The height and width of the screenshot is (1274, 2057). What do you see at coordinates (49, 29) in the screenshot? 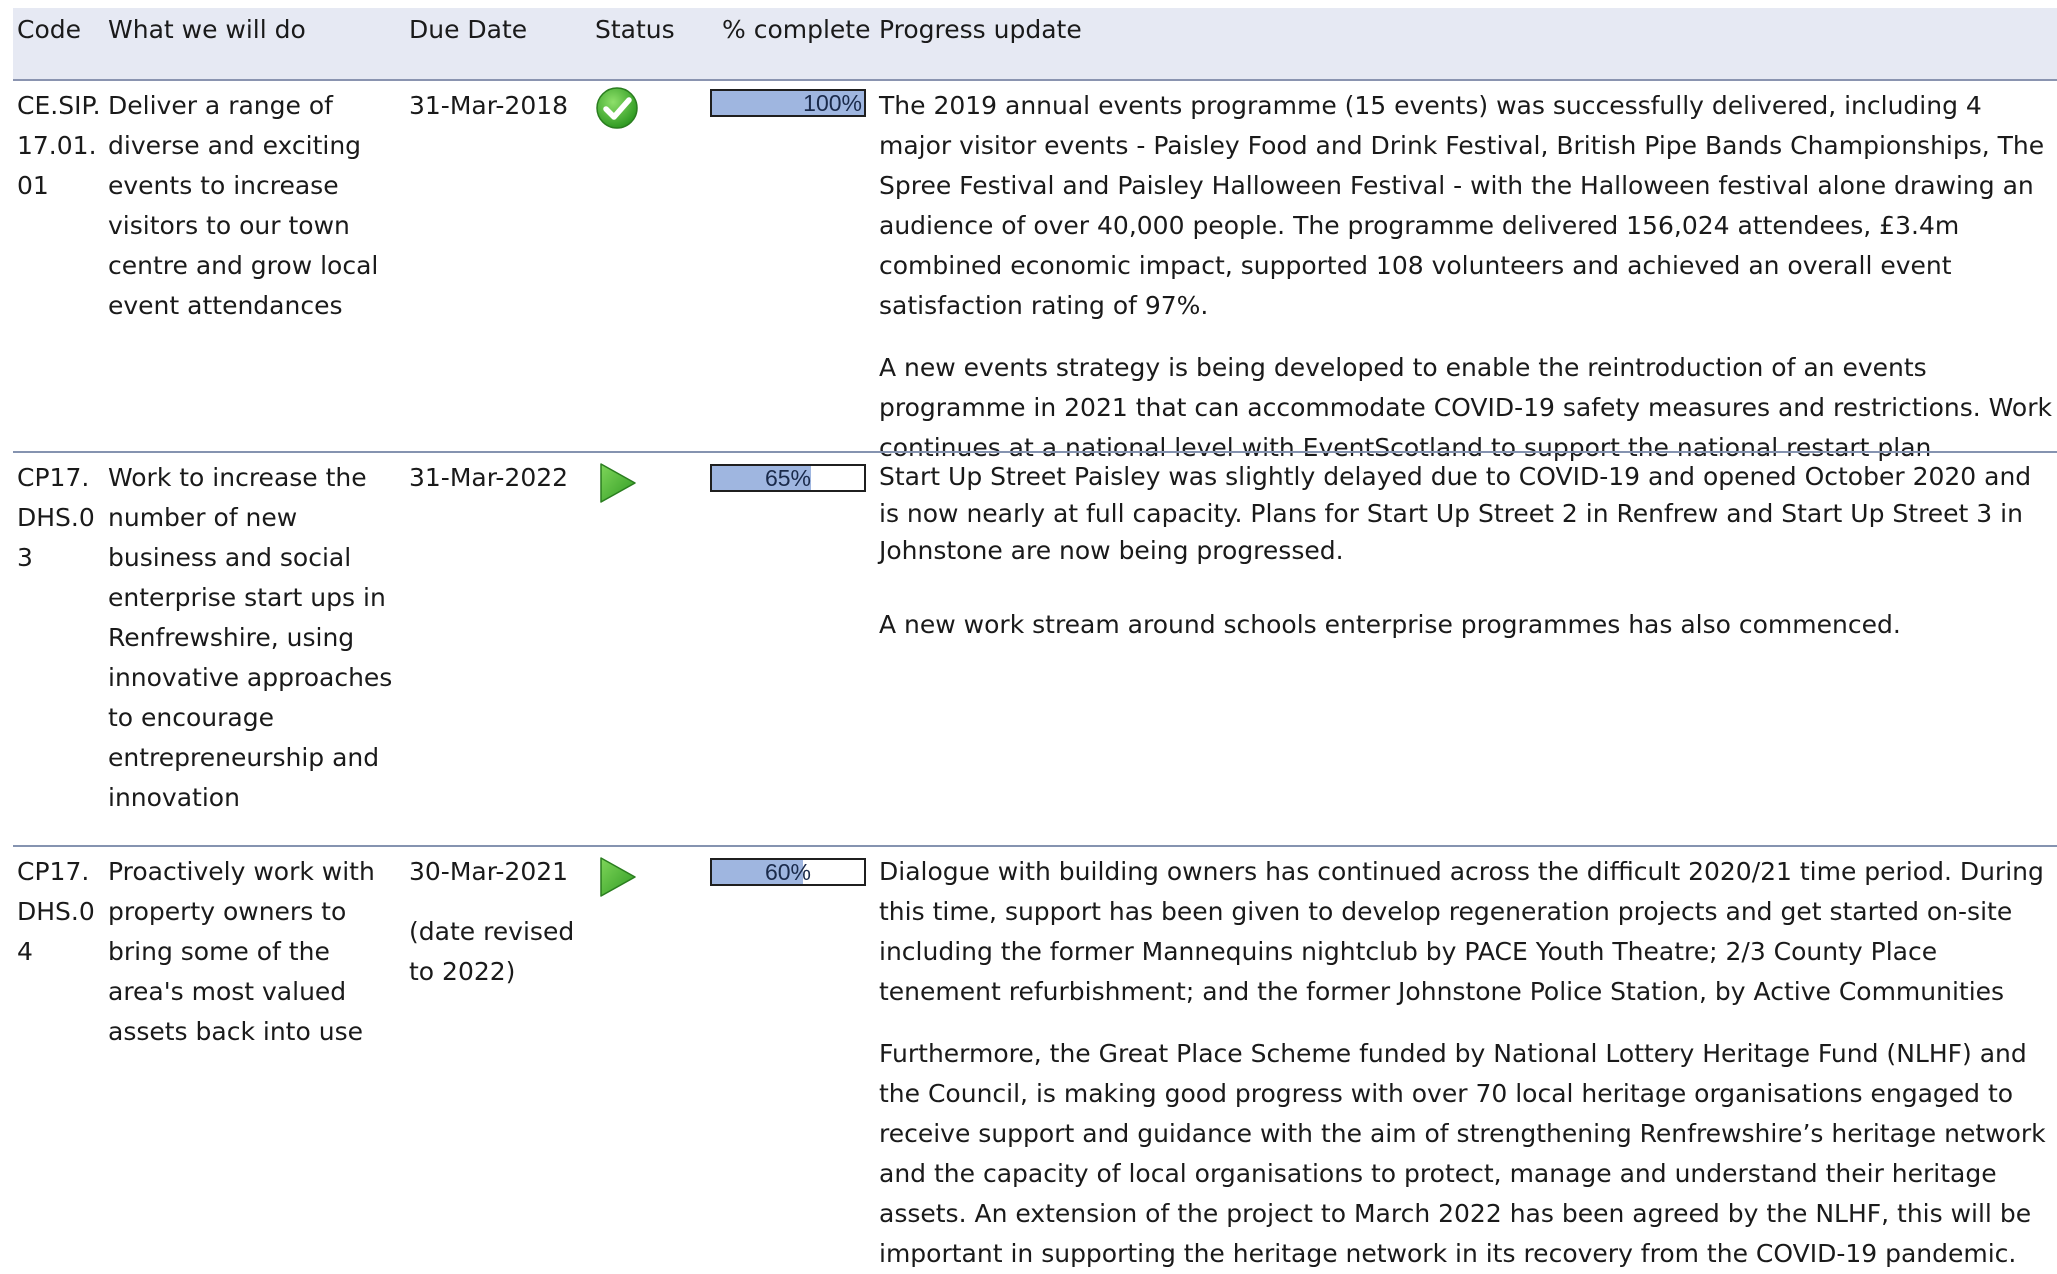
I see `header-code: Code` at bounding box center [49, 29].